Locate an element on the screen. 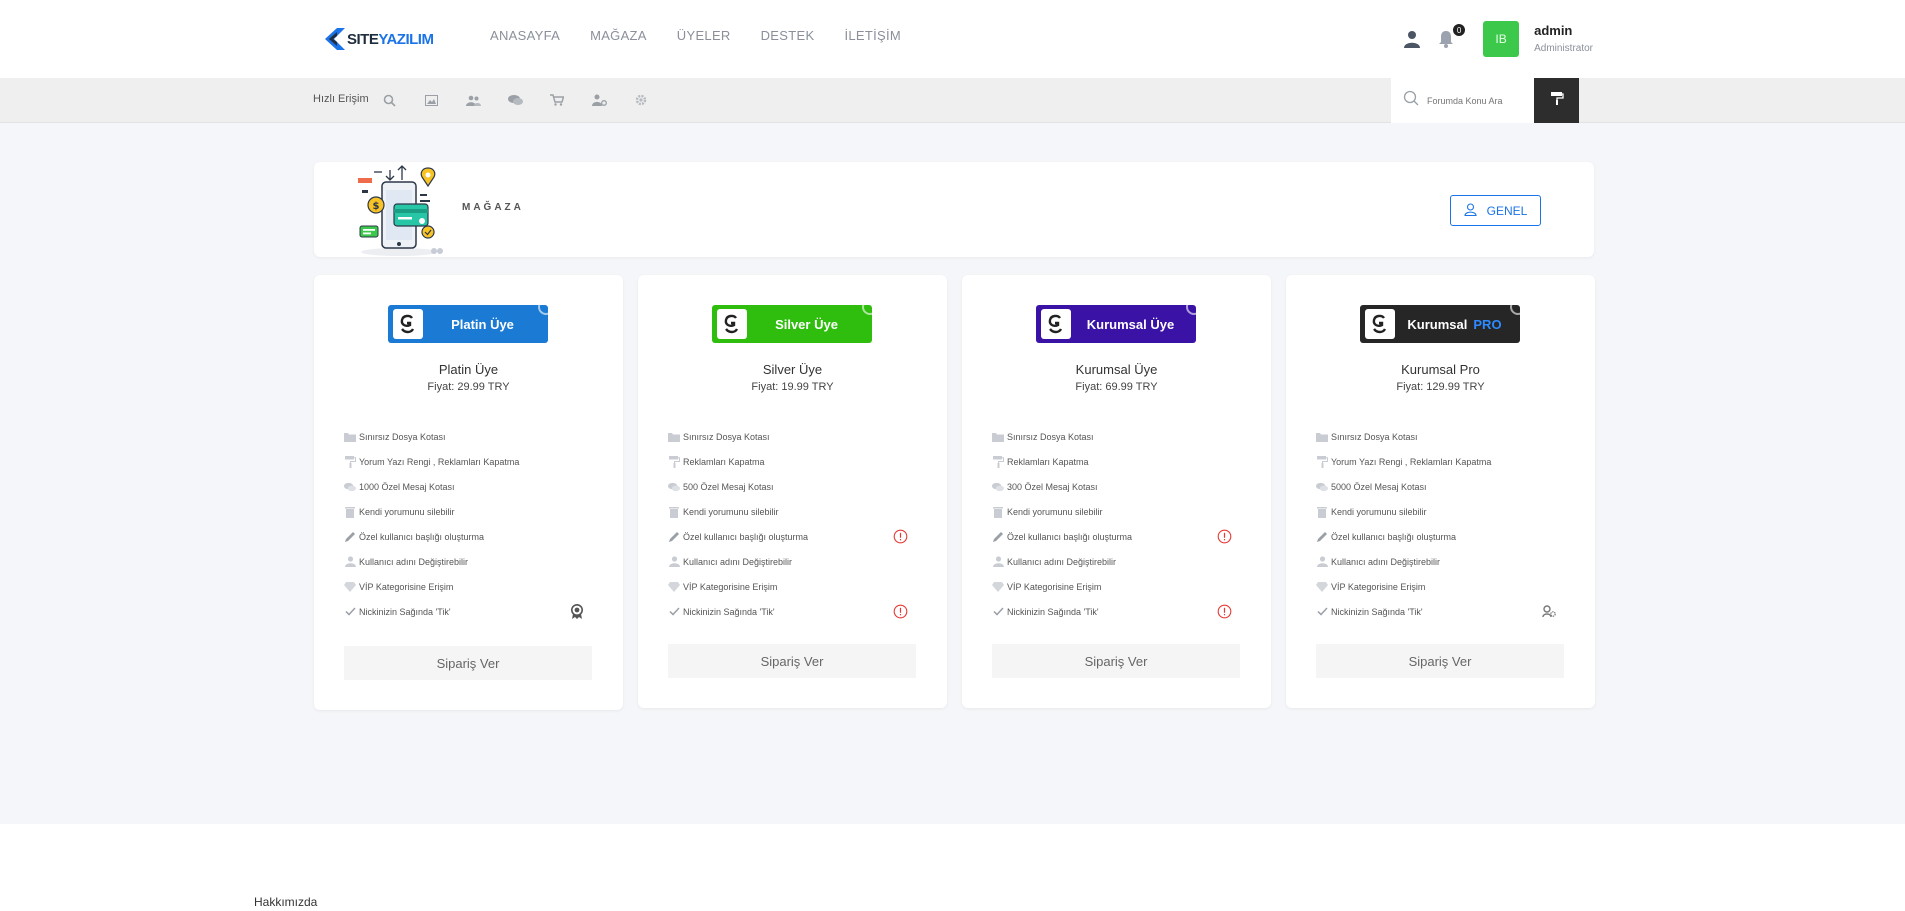 The image size is (1905, 911). quick-access-label: Hızlı Erişim is located at coordinates (341, 99).